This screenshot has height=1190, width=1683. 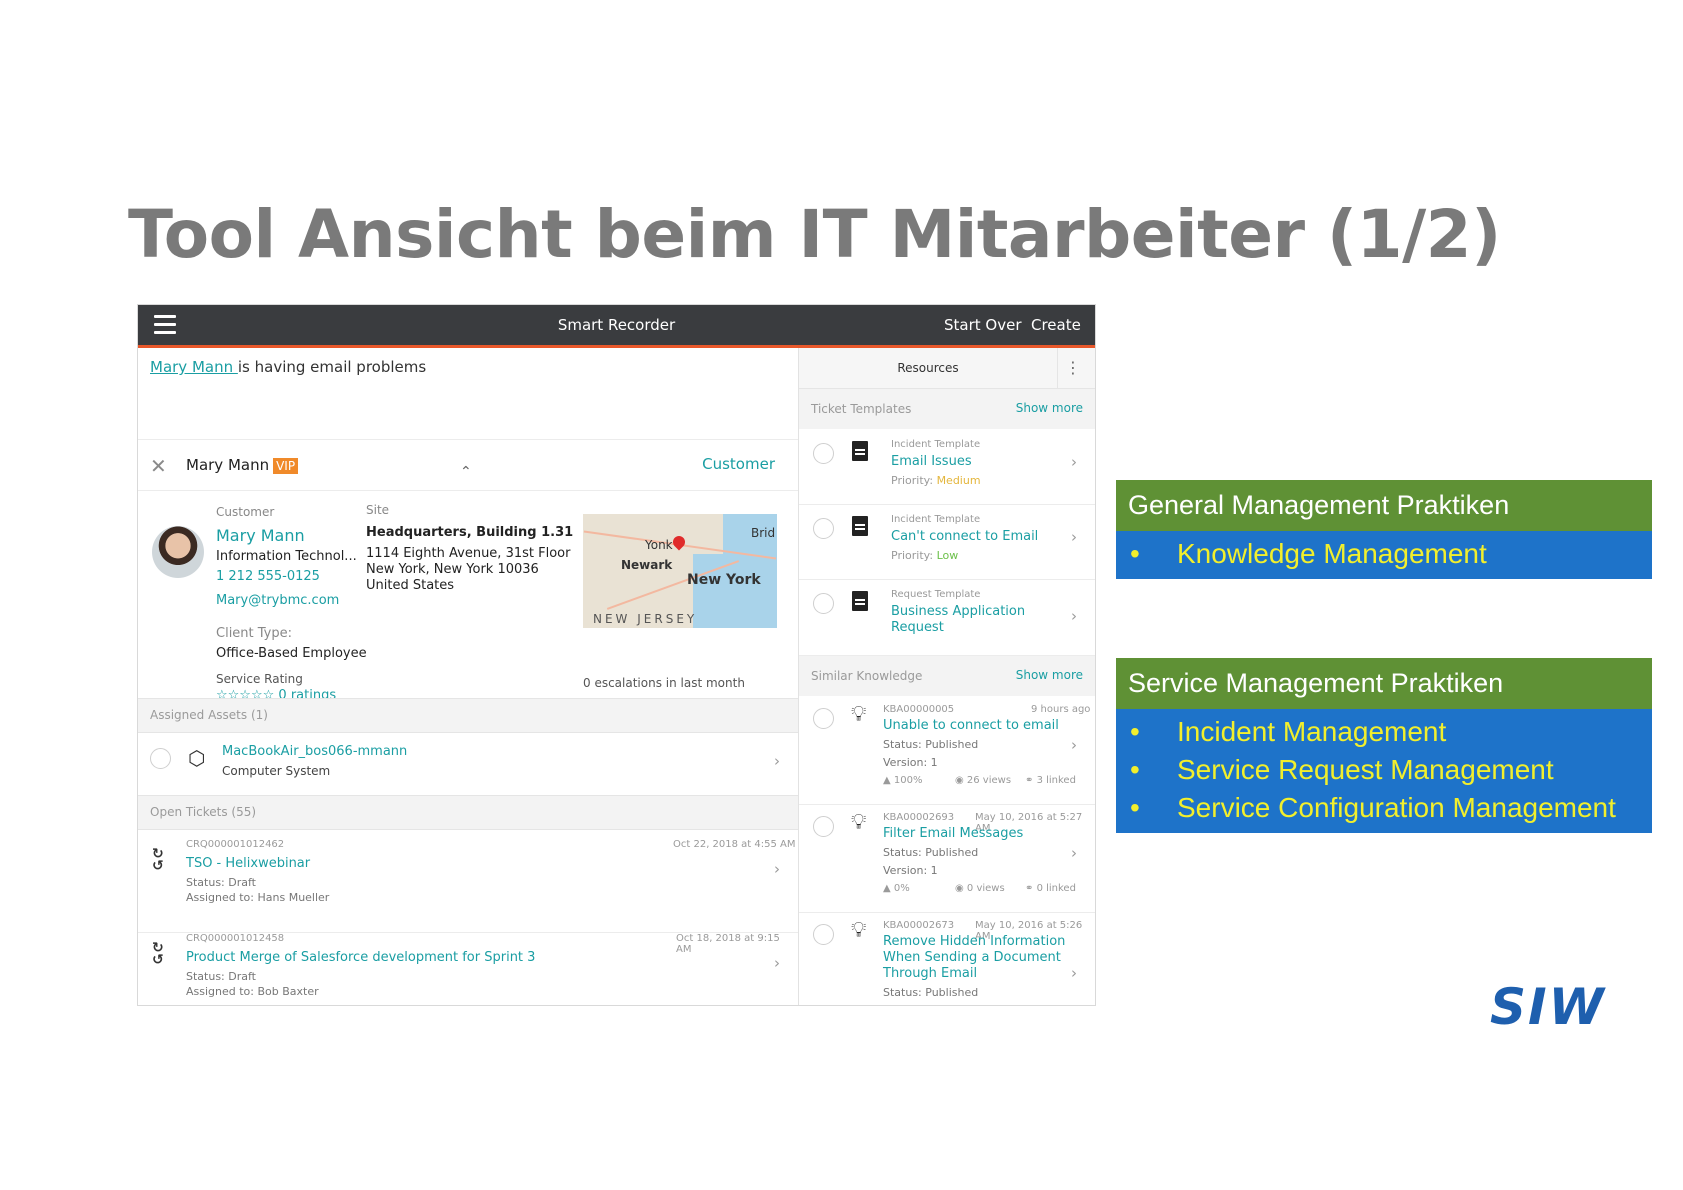 I want to click on customer-email: Mary@trybmc.com, so click(x=277, y=600).